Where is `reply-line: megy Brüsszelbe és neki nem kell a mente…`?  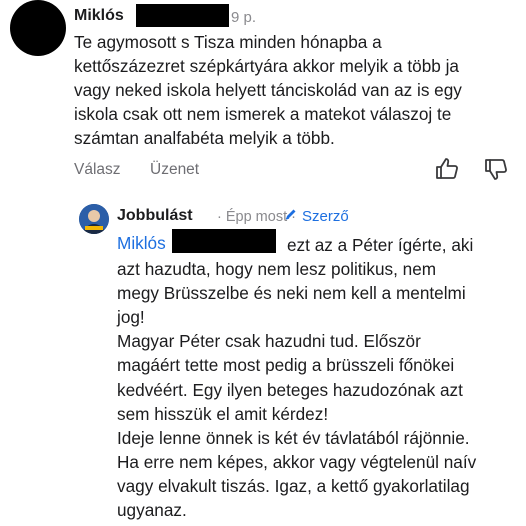 reply-line: megy Brüsszelbe és neki nem kell a mente… is located at coordinates (291, 293).